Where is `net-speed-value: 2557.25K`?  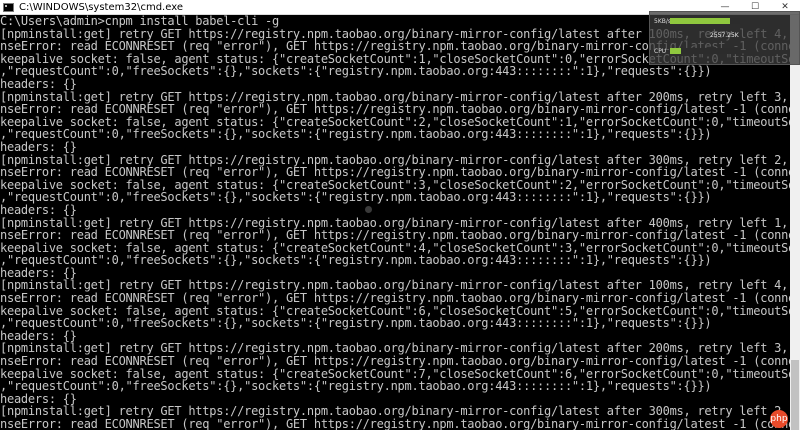
net-speed-value: 2557.25K is located at coordinates (724, 35).